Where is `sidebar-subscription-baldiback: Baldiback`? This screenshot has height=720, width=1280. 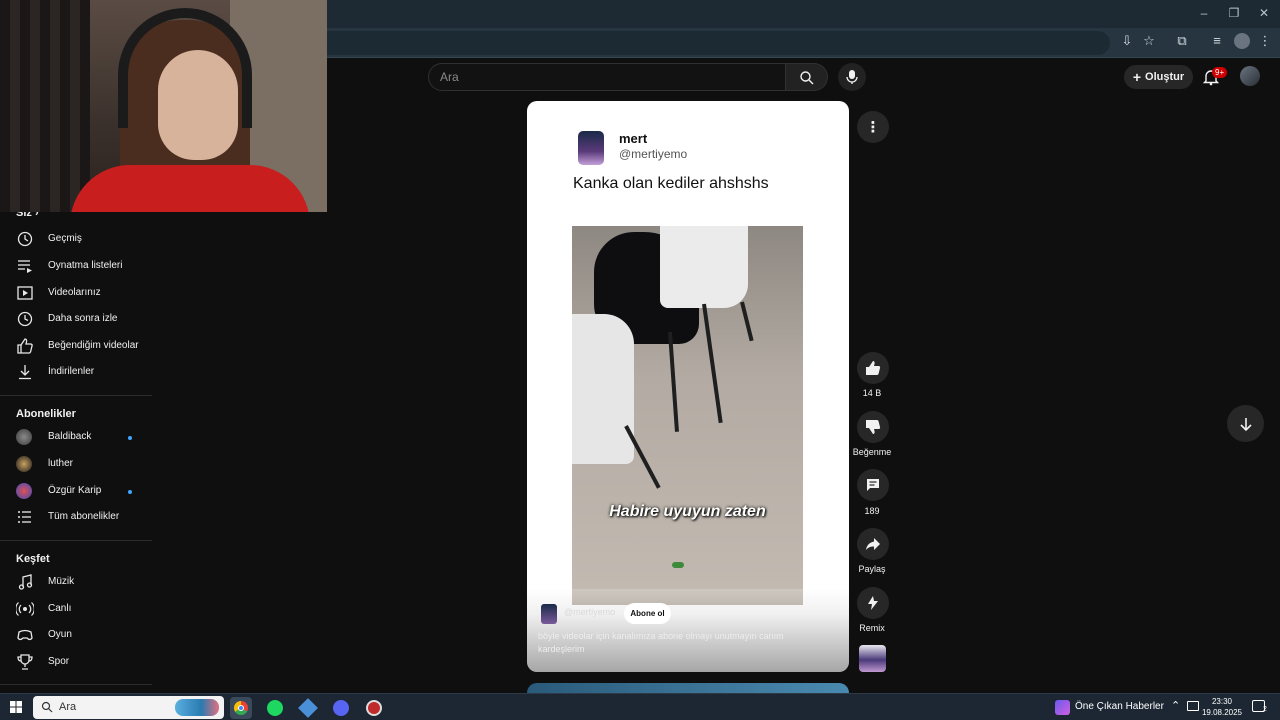
sidebar-subscription-baldiback: Baldiback is located at coordinates (76, 437).